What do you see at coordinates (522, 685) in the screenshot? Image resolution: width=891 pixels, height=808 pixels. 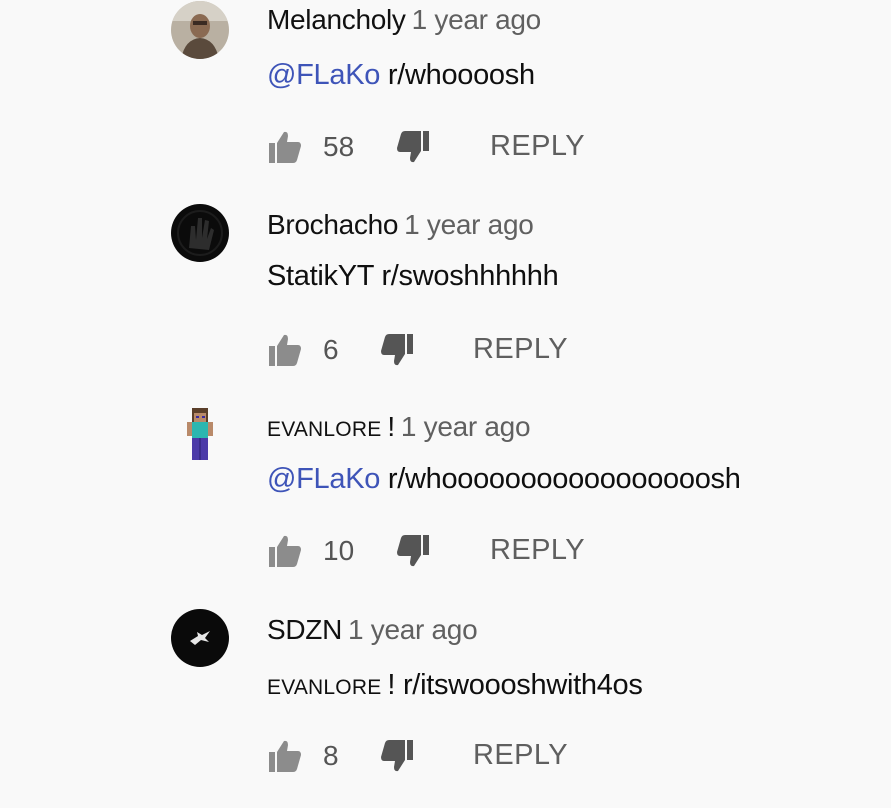 I see `comment-body: r/itswoooshwith4os` at bounding box center [522, 685].